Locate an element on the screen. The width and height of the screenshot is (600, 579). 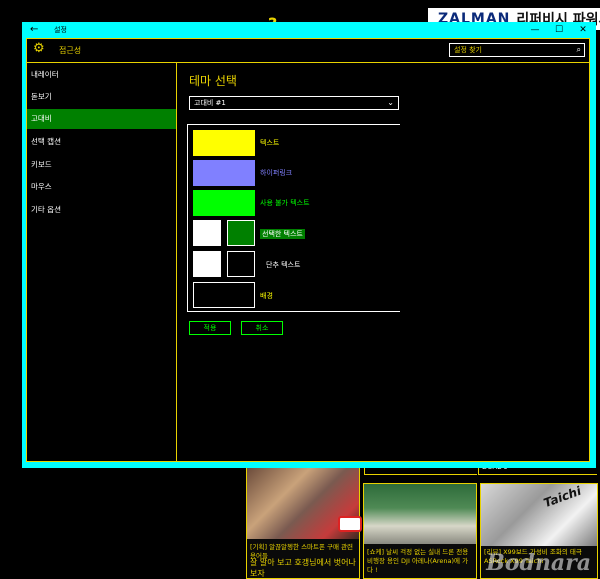
sidebar-item-keyboard: 키보드 is located at coordinates (101, 165).